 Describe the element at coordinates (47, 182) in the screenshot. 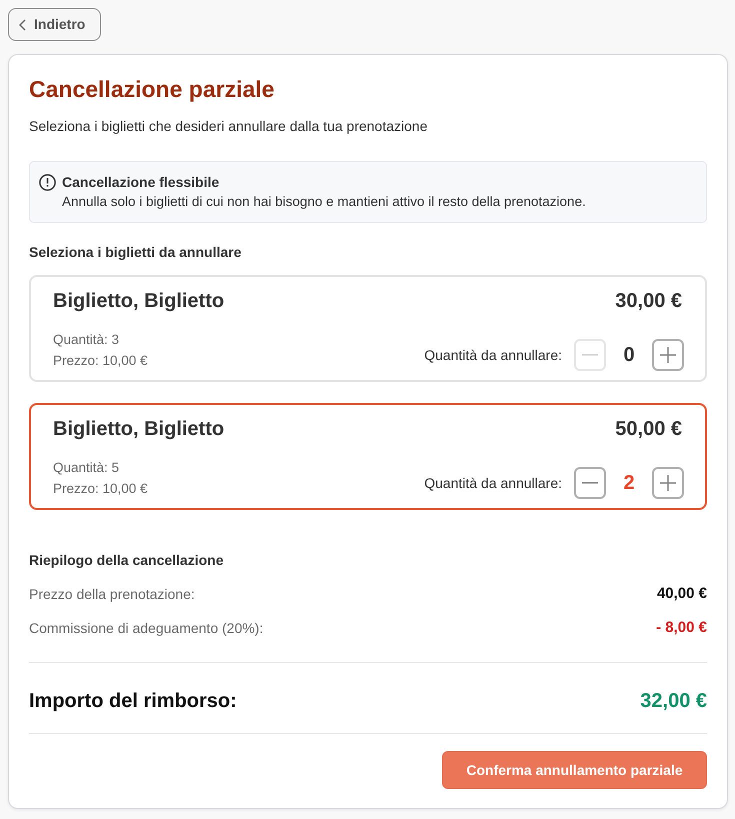

I see `alert-circle-icon` at that location.